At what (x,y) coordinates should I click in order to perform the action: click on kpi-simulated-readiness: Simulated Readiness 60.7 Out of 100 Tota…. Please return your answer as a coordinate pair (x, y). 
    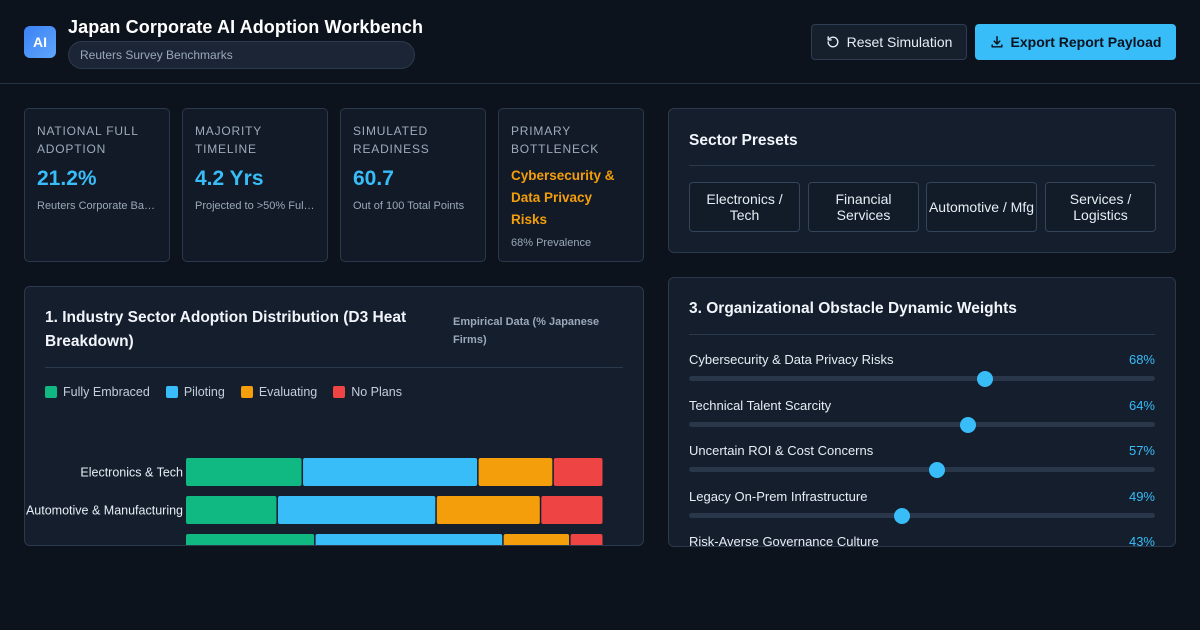
    Looking at the image, I should click on (413, 185).